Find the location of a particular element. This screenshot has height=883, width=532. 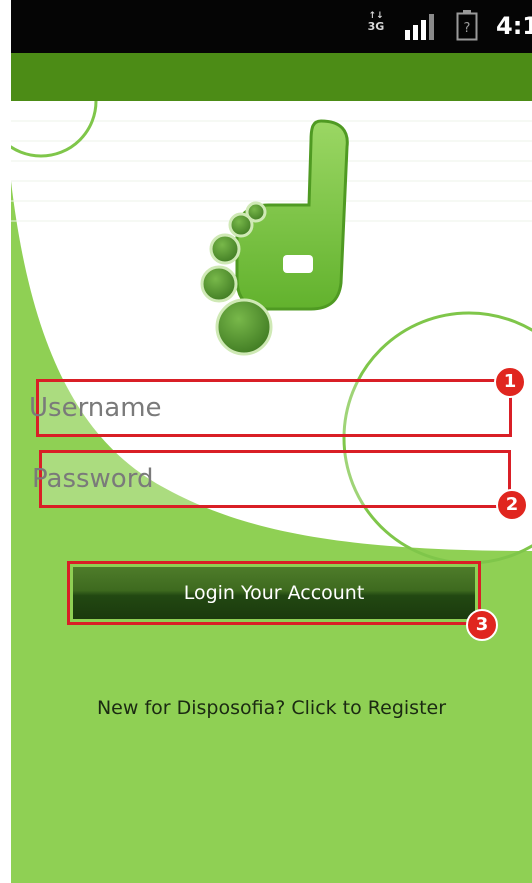

network-3g-icon: ↑↓ 3G is located at coordinates (376, 25).